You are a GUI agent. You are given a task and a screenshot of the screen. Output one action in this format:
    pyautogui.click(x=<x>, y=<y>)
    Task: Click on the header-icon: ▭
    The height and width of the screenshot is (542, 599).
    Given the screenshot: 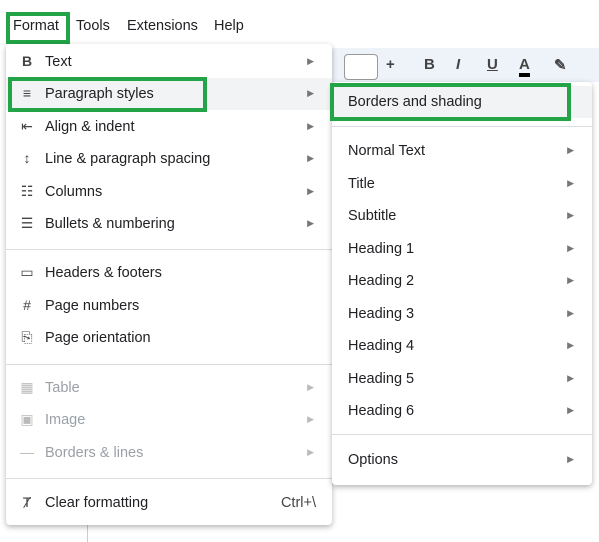 What is the action you would take?
    pyautogui.click(x=27, y=272)
    